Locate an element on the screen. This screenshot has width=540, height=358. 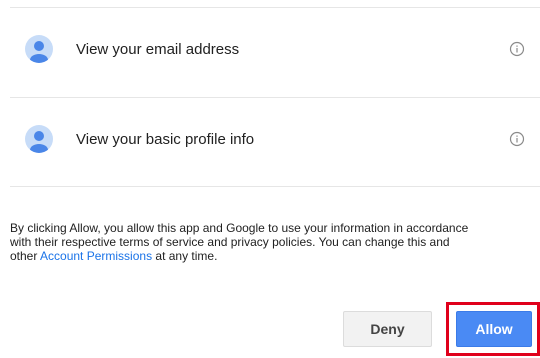
divider-middle is located at coordinates (275, 97).